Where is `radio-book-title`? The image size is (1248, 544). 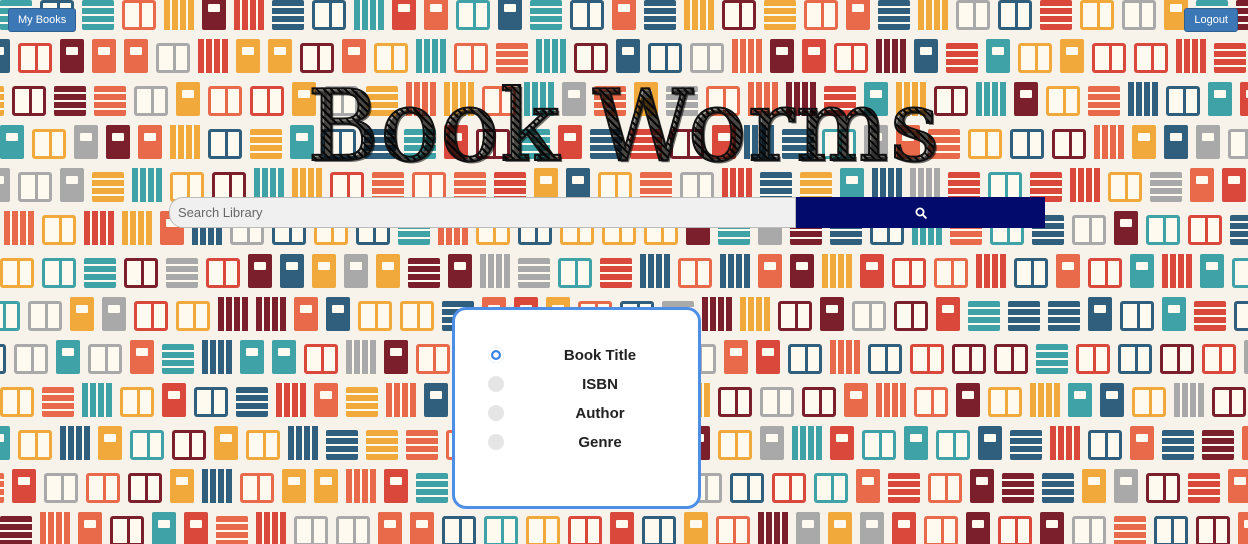 radio-book-title is located at coordinates (496, 355).